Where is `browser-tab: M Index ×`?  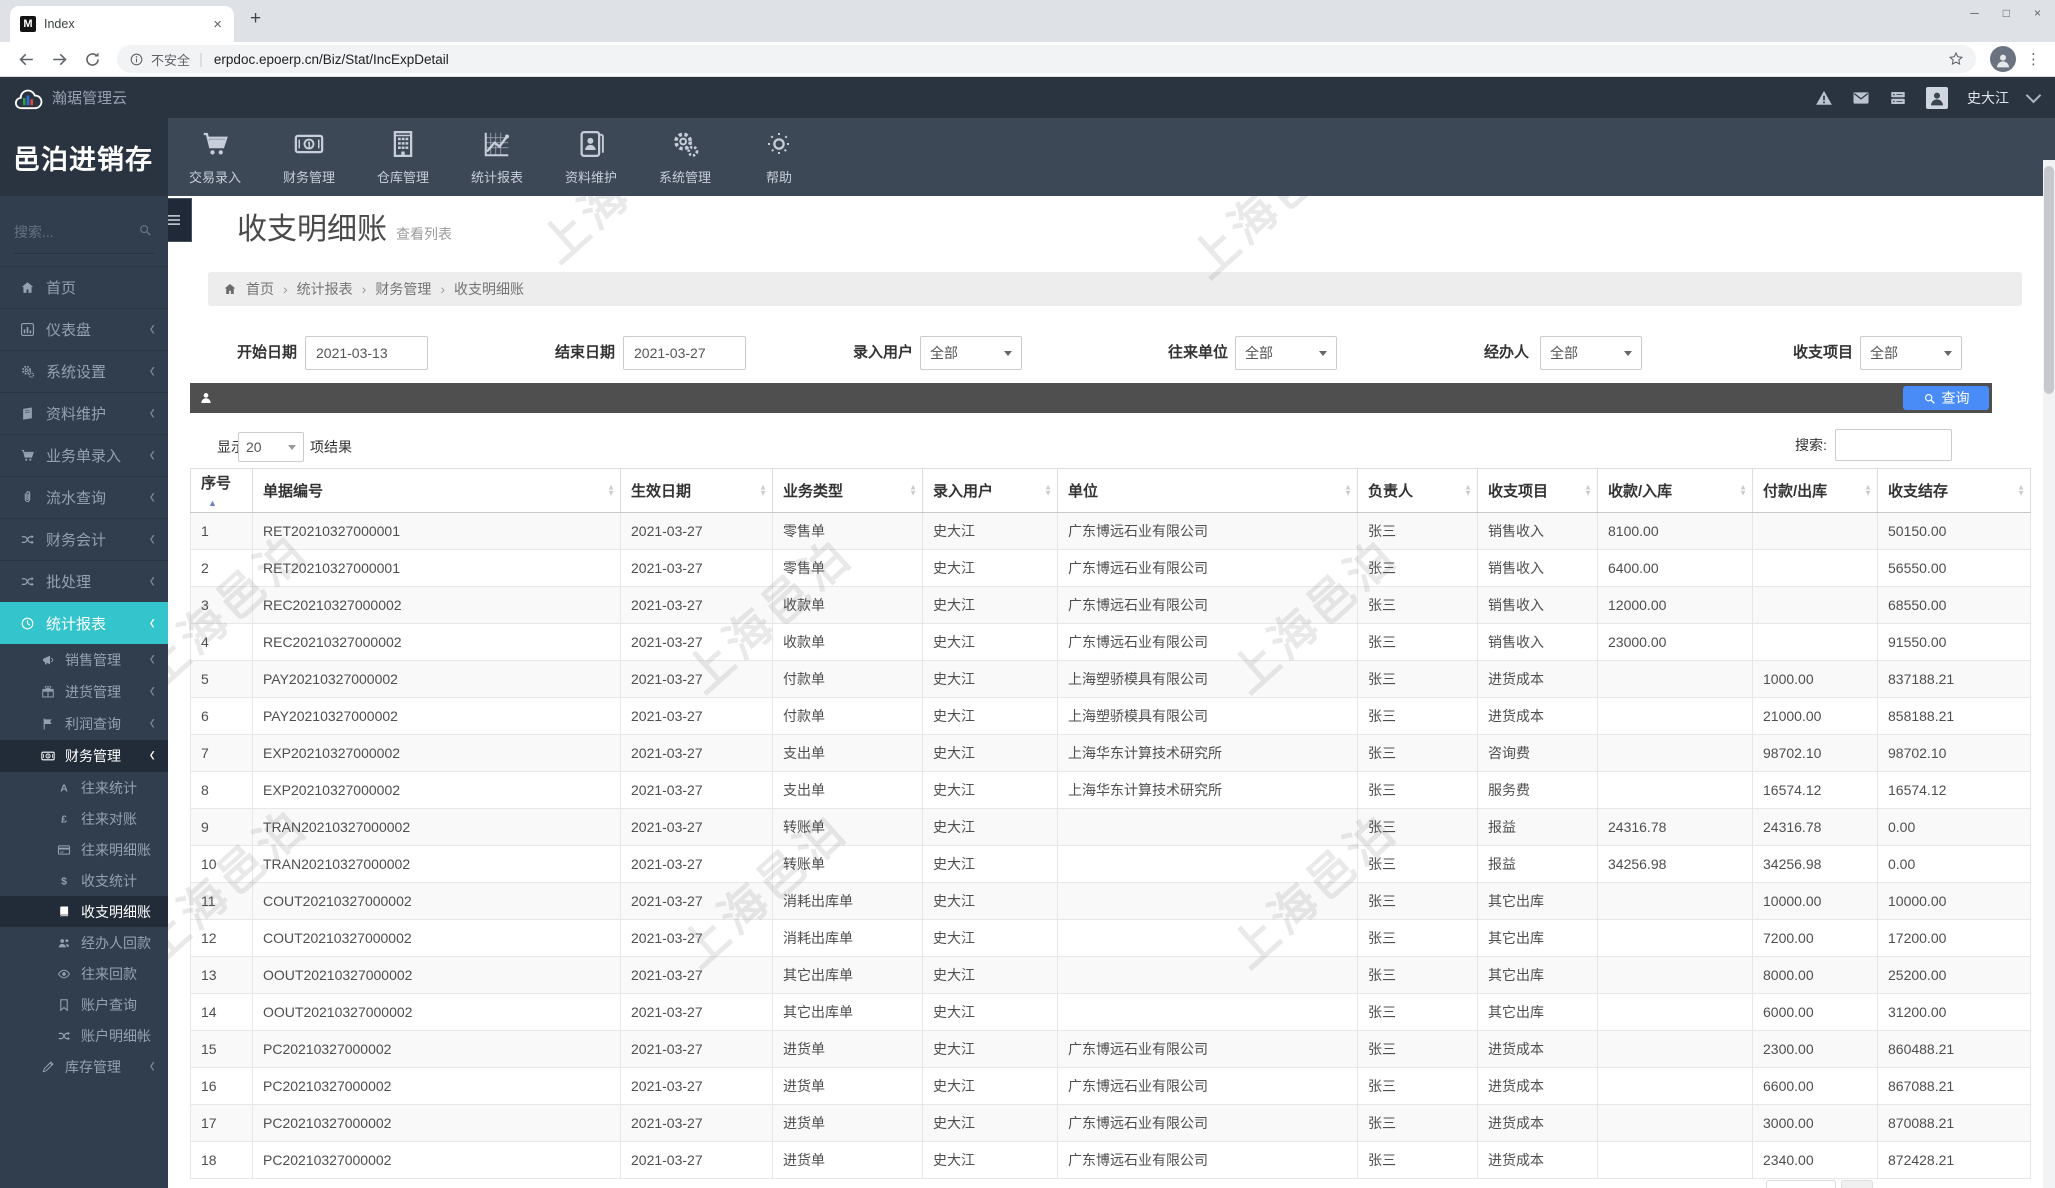 browser-tab: M Index × is located at coordinates (122, 24).